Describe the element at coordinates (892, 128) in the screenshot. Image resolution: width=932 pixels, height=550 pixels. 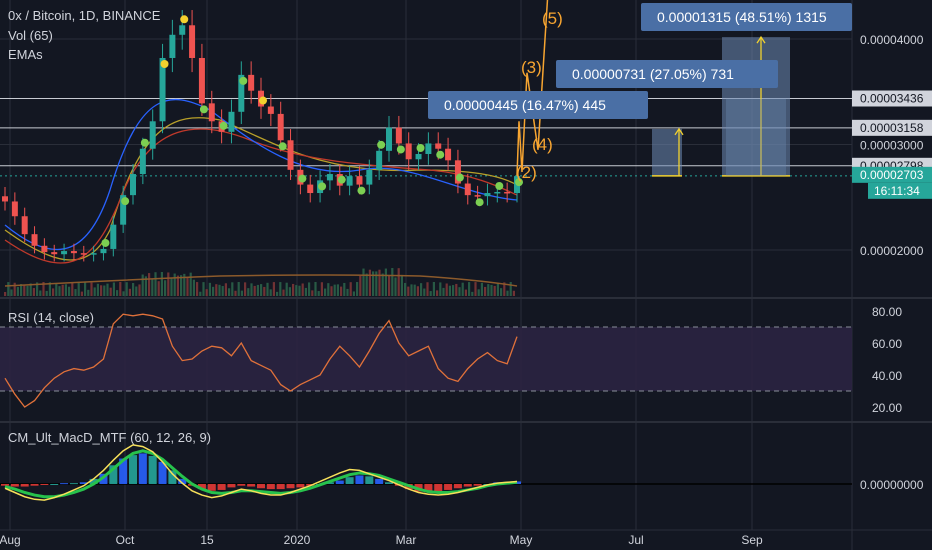
I see `price-level-label: 0.00003158` at that location.